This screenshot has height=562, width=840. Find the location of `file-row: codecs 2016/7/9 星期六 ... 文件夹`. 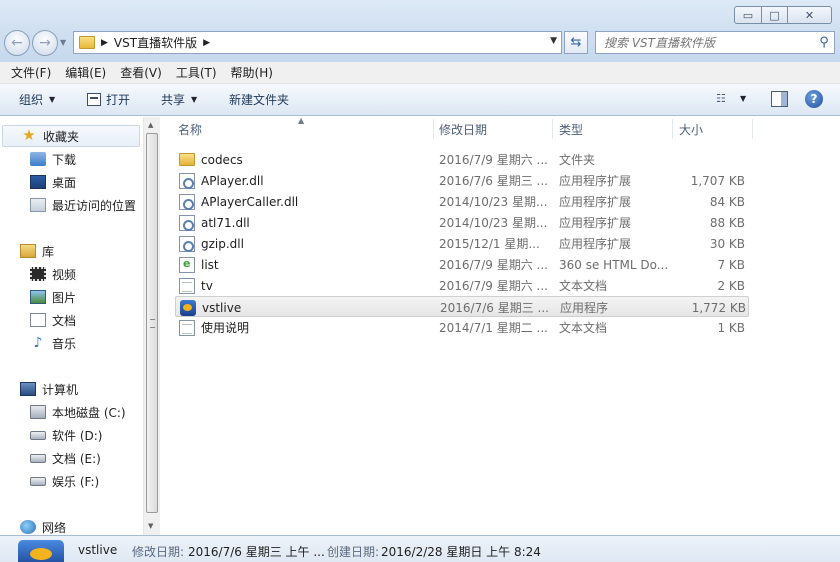

file-row: codecs 2016/7/9 星期六 ... 文件夹 is located at coordinates (462, 159).